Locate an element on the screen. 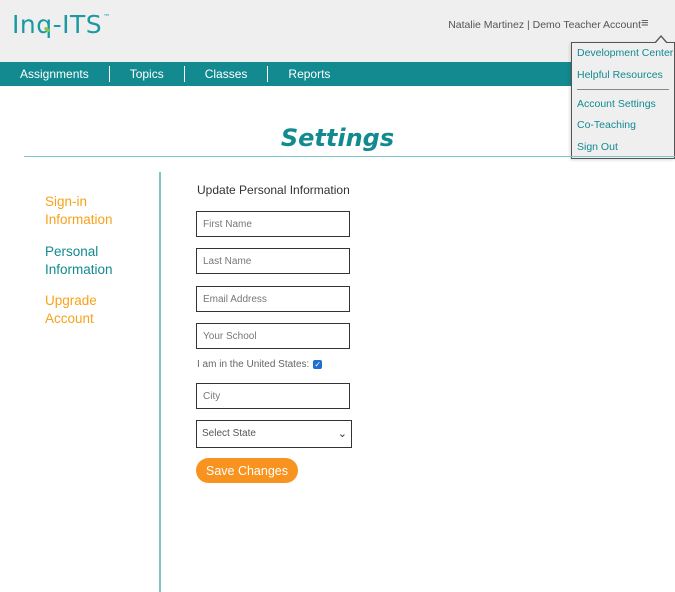 The image size is (675, 592). sidebar-item-personal-information: Personal Information is located at coordinates (79, 261).